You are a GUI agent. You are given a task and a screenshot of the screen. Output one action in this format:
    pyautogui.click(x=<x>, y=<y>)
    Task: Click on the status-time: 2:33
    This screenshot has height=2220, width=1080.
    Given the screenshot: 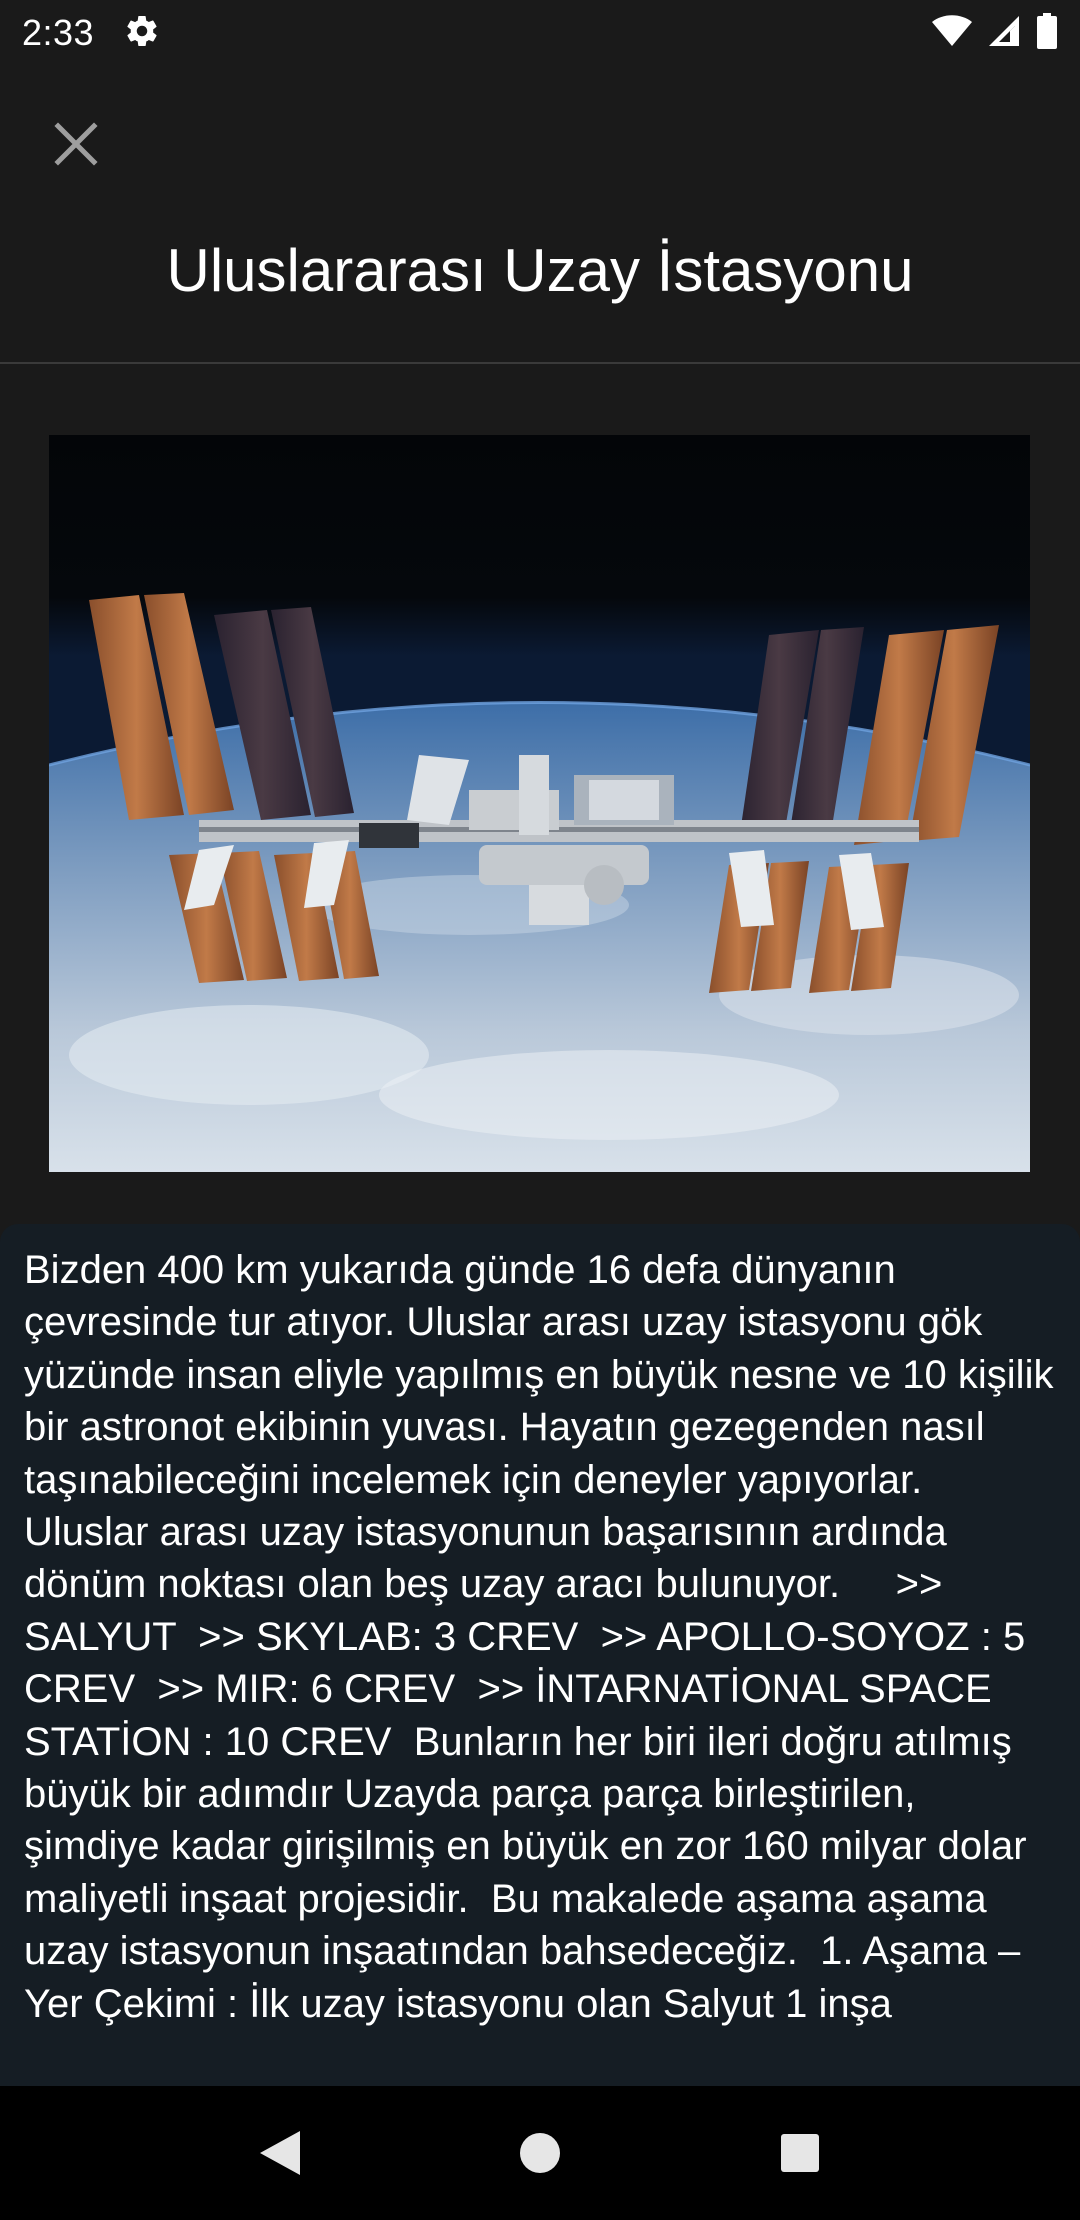 What is the action you would take?
    pyautogui.click(x=58, y=32)
    